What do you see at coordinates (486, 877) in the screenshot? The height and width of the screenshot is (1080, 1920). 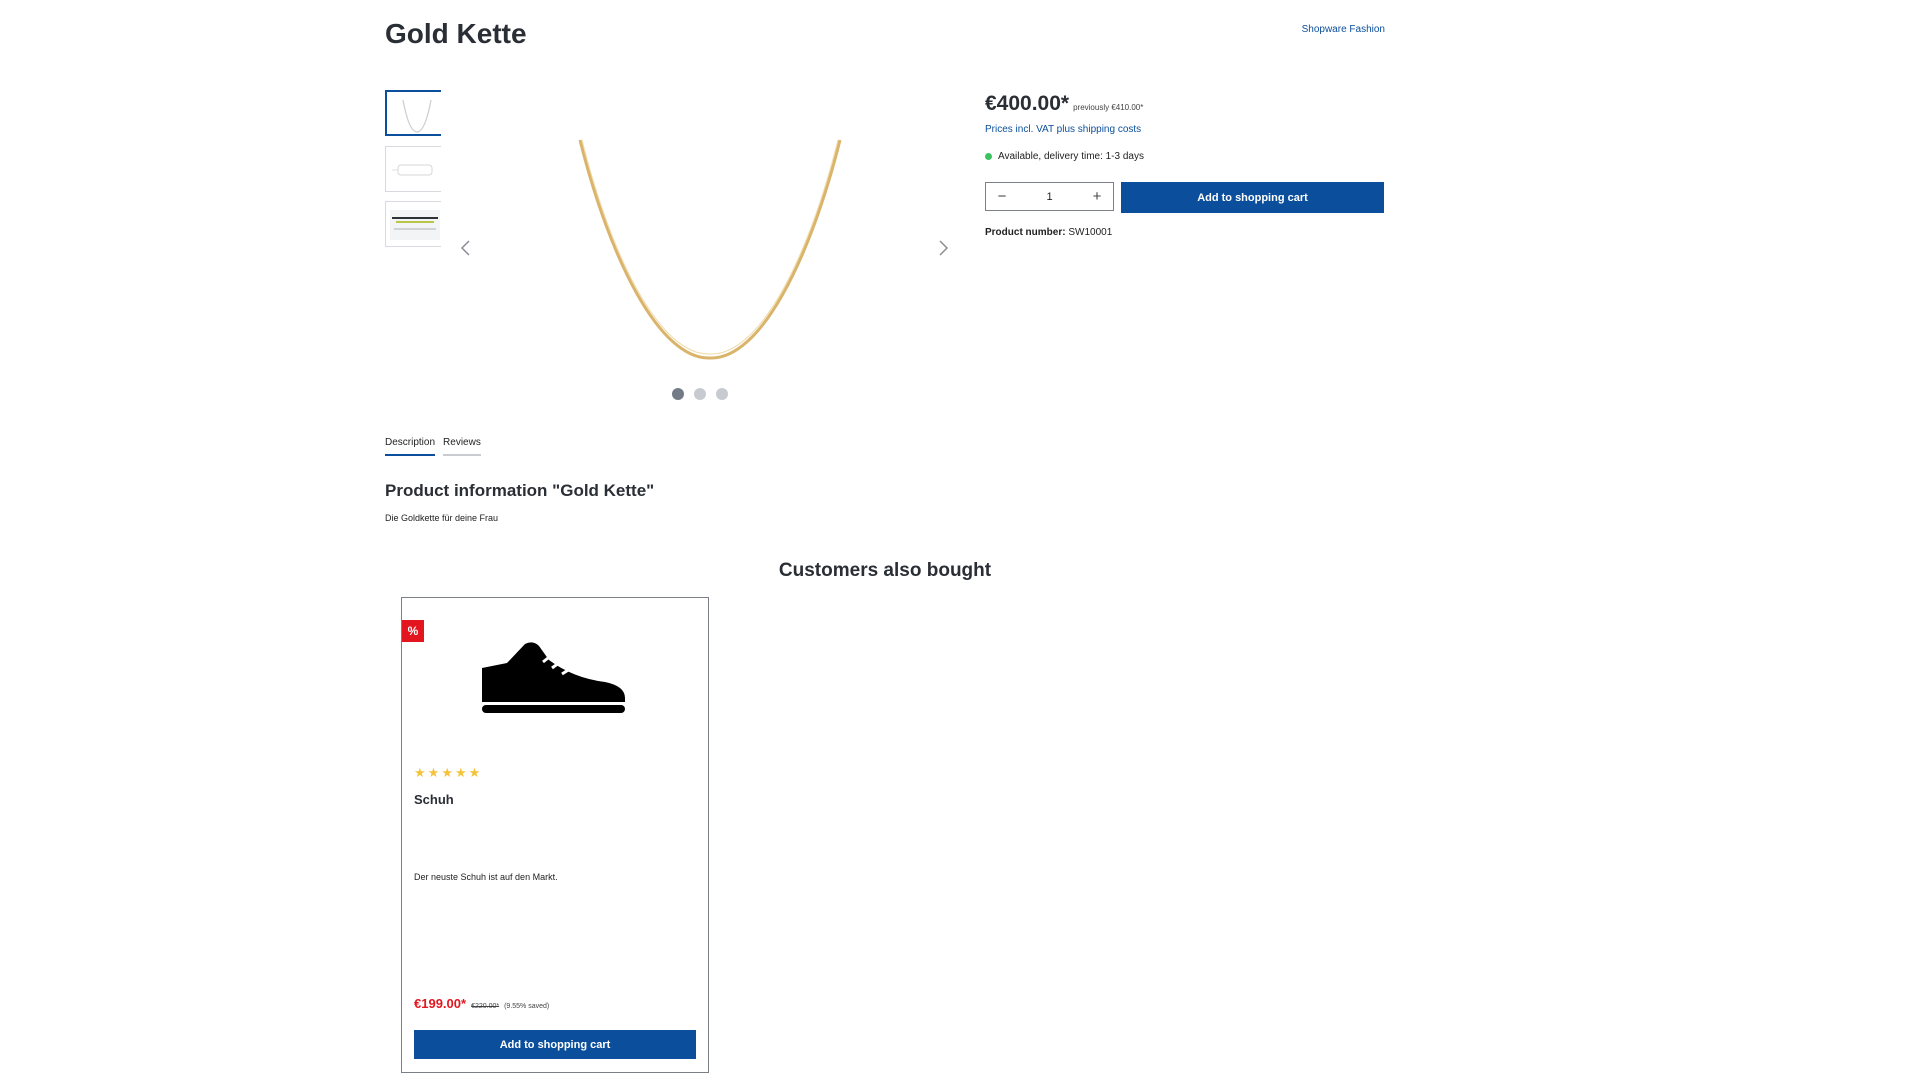 I see `product-card-description: Der neuste Schuh ist auf den Markt.` at bounding box center [486, 877].